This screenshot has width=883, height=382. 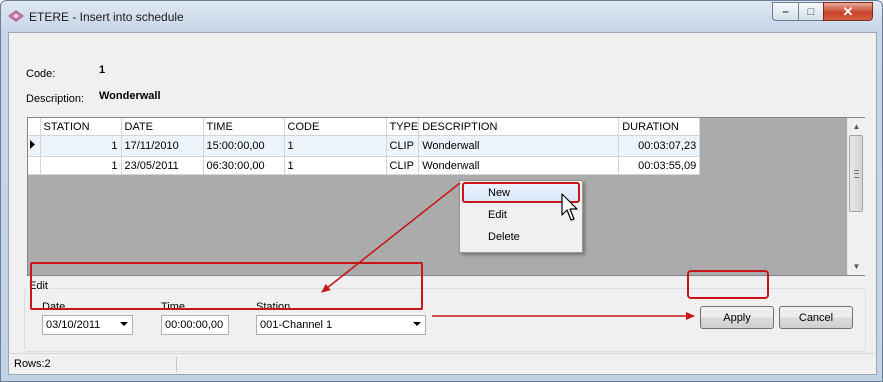 I want to click on apply-button: Apply, so click(x=737, y=317).